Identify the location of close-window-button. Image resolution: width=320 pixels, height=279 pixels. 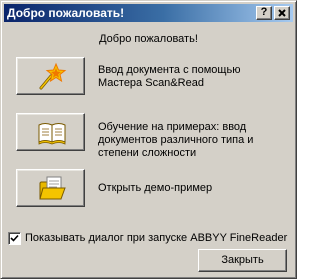
(282, 13).